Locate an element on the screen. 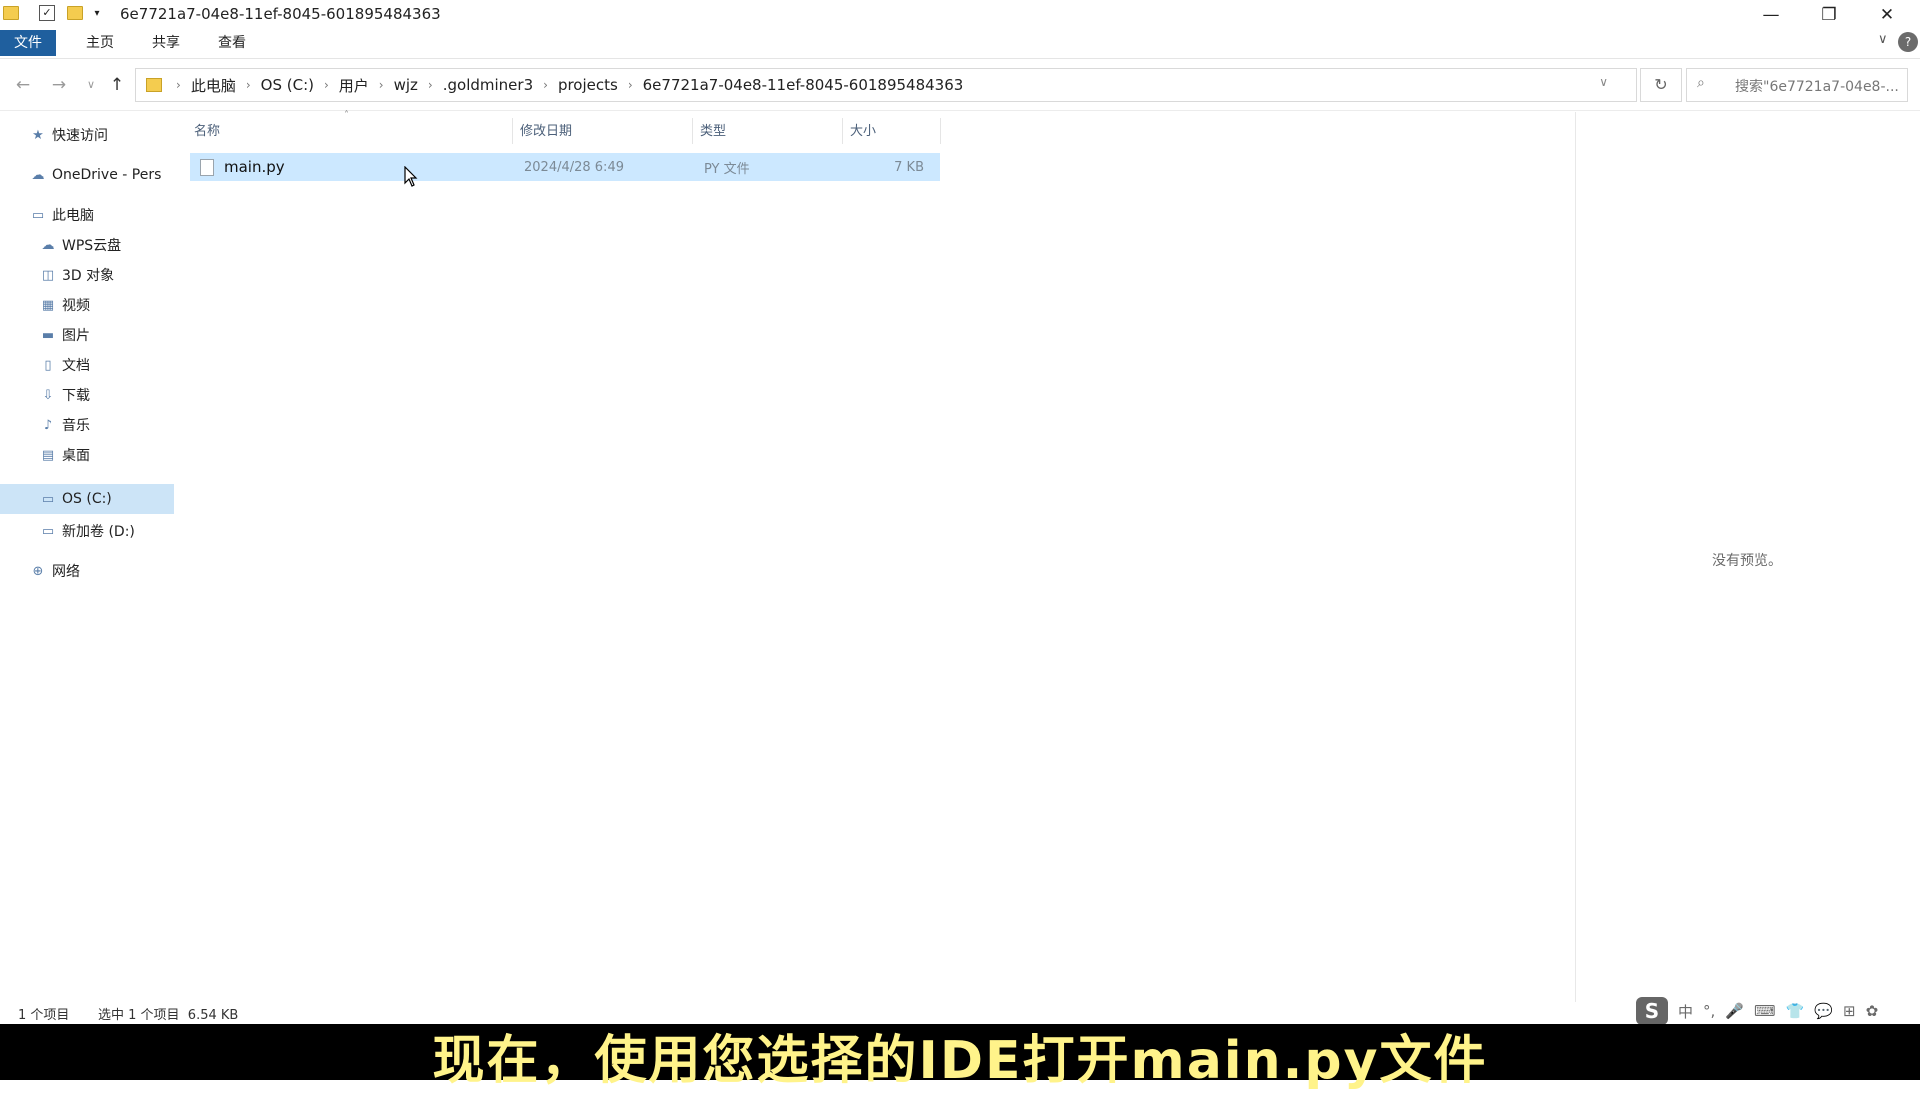 This screenshot has height=1093, width=1920. expand-ribbon-icon: ∨ is located at coordinates (1888, 42).